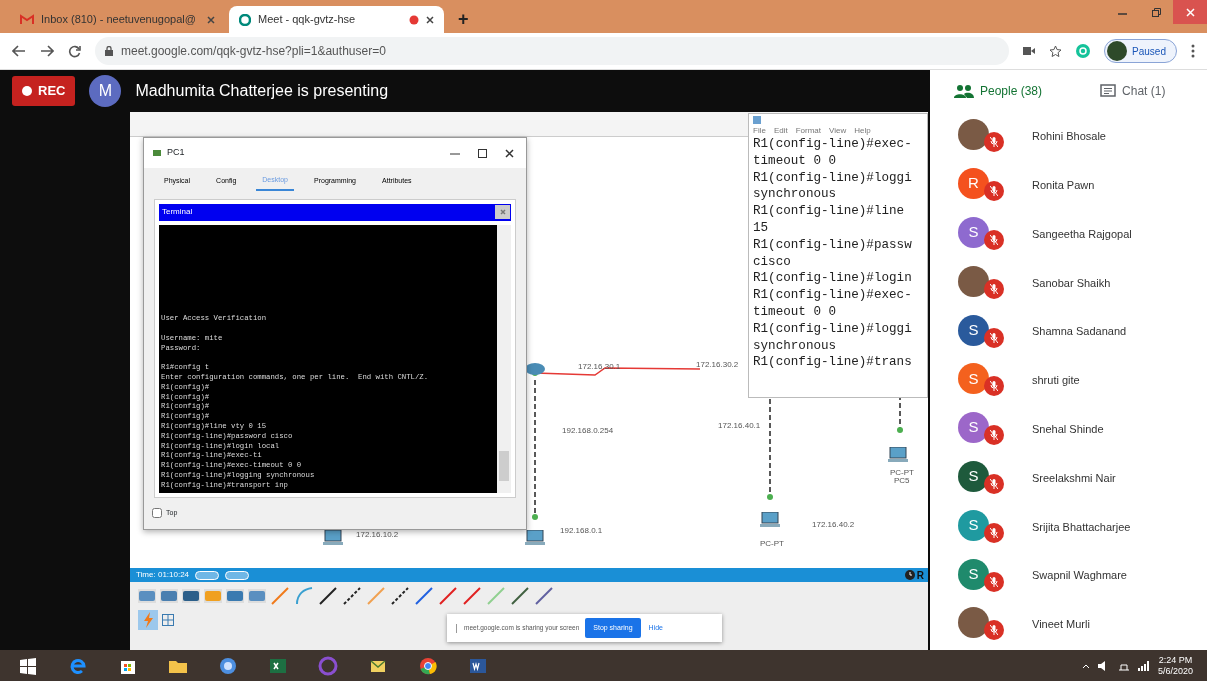  Describe the element at coordinates (168, 620) in the screenshot. I see `grid-icon` at that location.